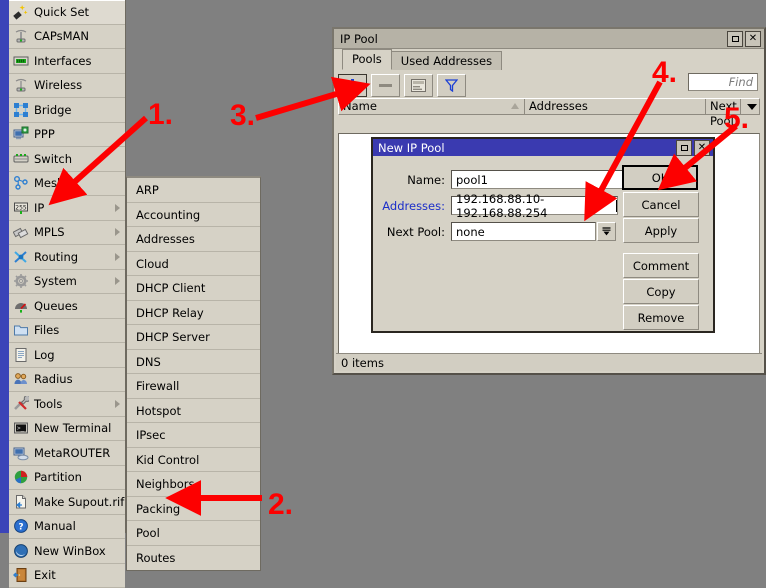  Describe the element at coordinates (193, 460) in the screenshot. I see `submenu-item-kid-control: Kid Control` at that location.